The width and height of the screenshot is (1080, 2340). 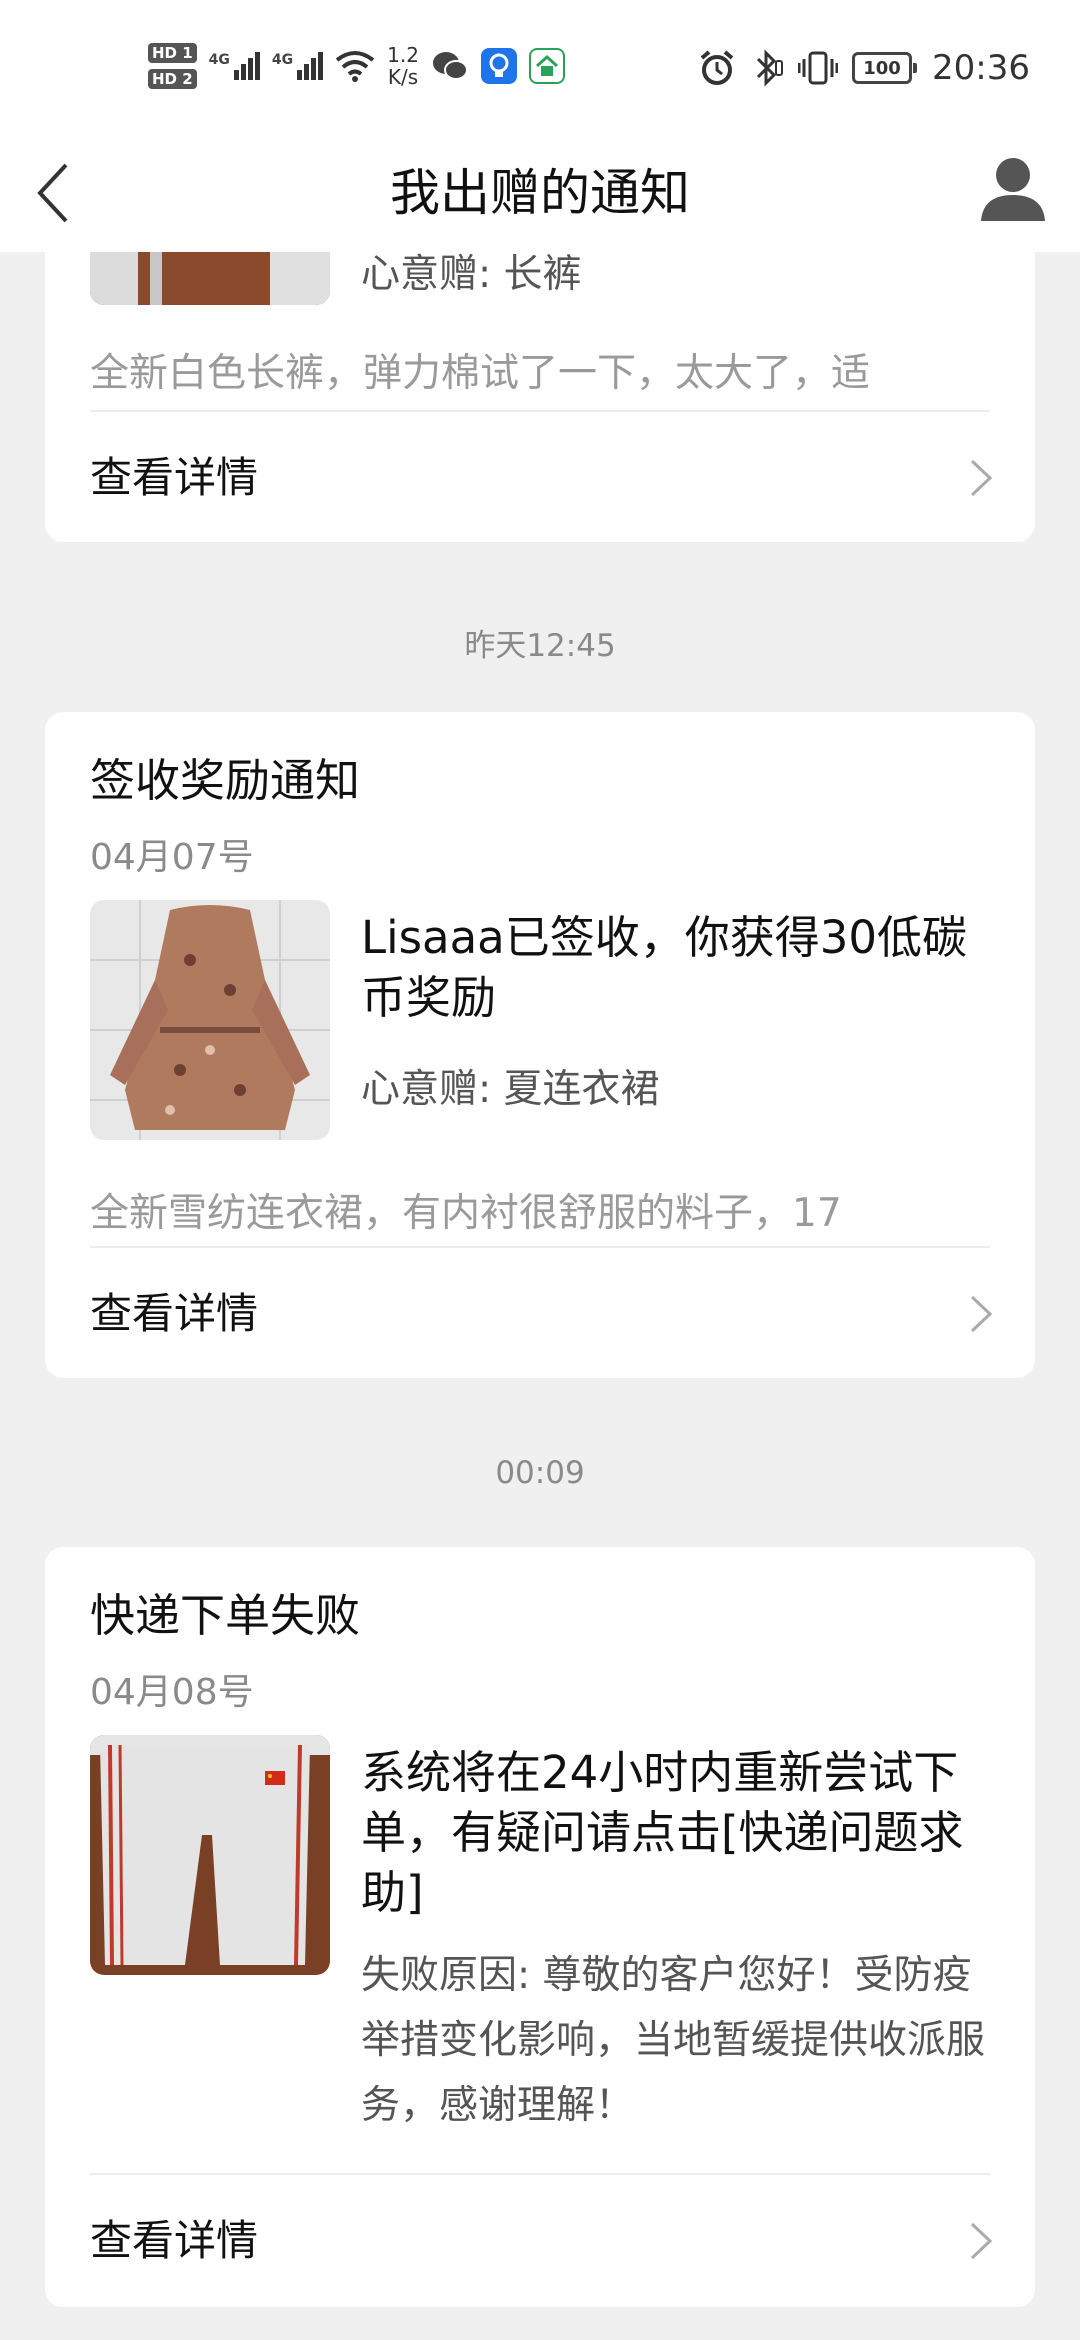 What do you see at coordinates (172, 66) in the screenshot?
I see `hd-indicators: HD 1 HD 2` at bounding box center [172, 66].